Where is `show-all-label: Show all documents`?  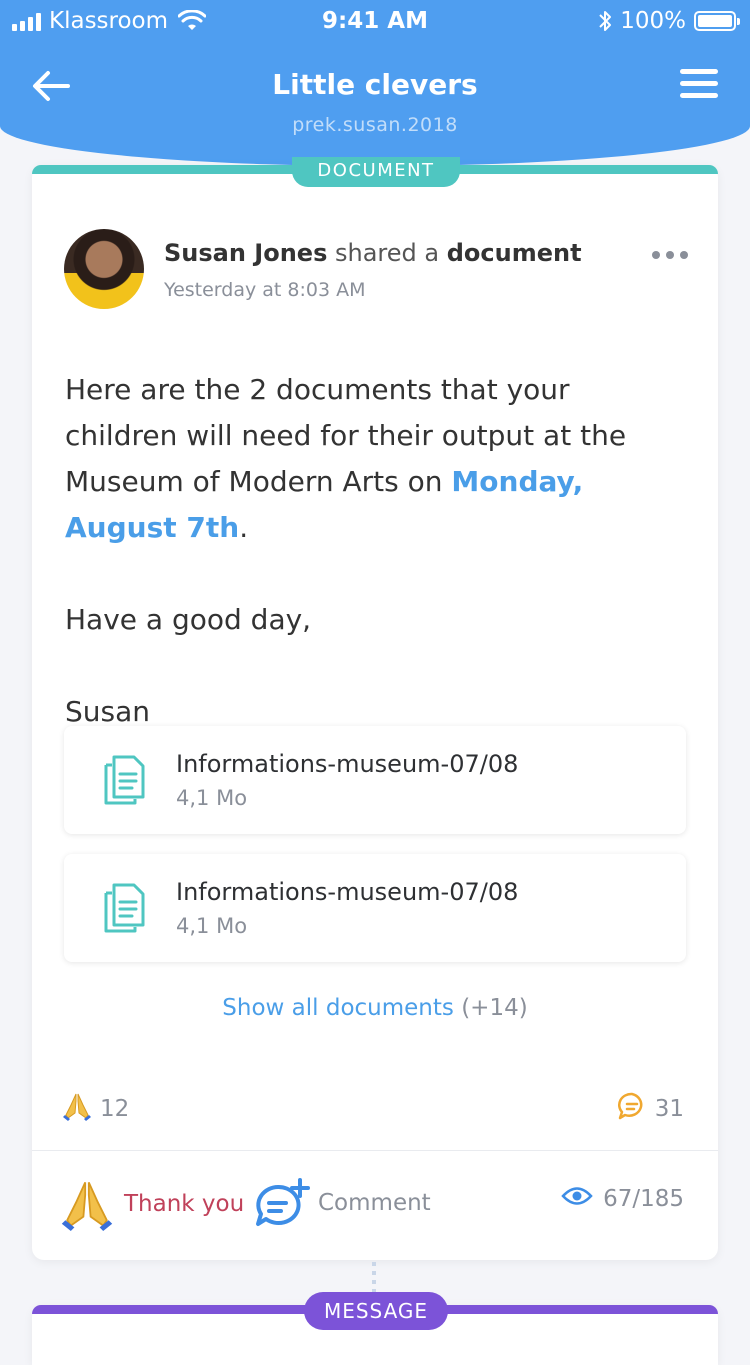 show-all-label: Show all documents is located at coordinates (338, 1008).